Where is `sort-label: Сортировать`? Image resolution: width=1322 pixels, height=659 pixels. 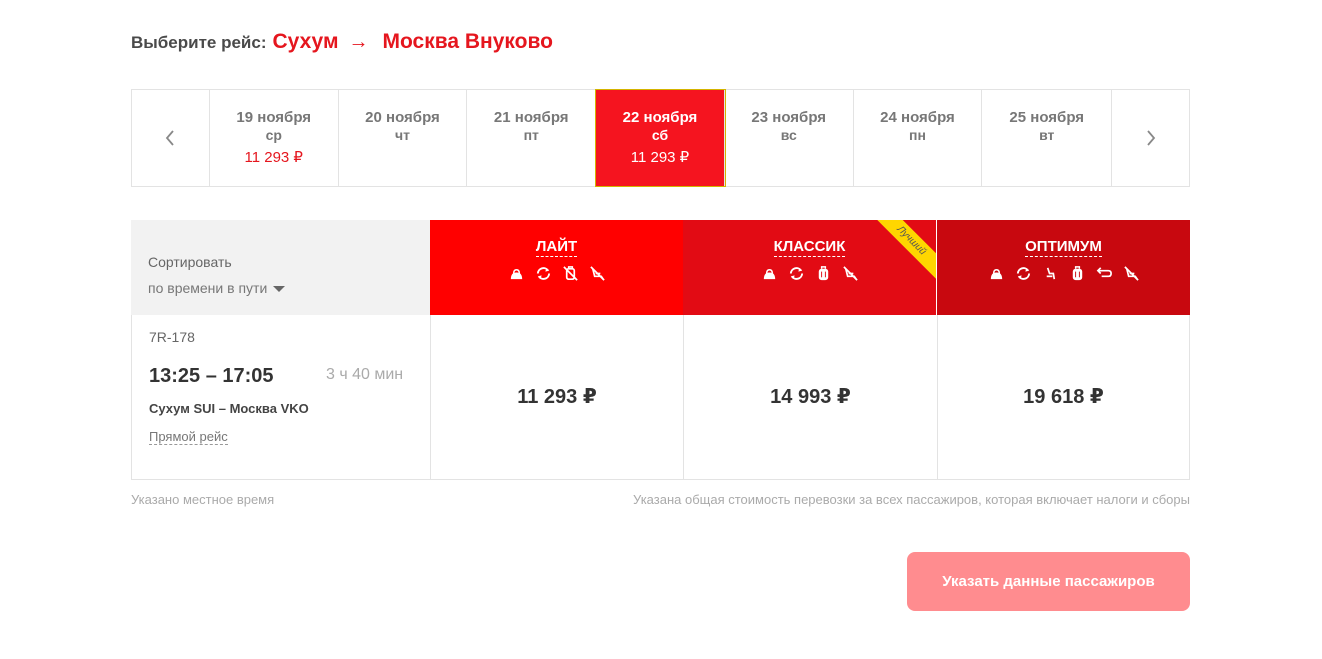 sort-label: Сортировать is located at coordinates (190, 262).